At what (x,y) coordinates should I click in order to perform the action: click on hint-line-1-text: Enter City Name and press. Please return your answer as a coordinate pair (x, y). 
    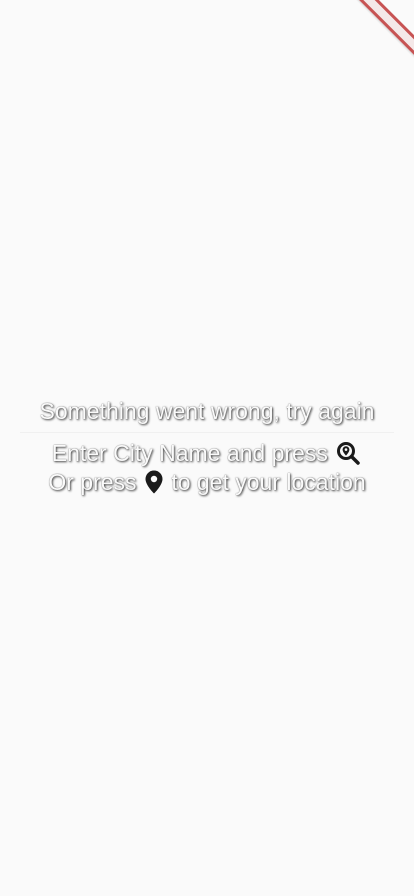
    Looking at the image, I should click on (189, 453).